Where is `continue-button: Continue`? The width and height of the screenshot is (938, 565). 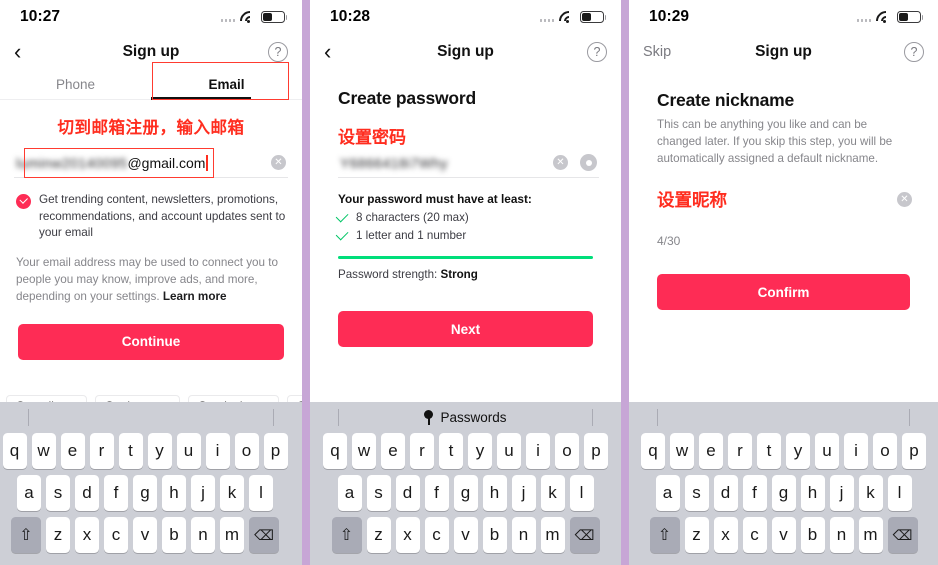 continue-button: Continue is located at coordinates (151, 341).